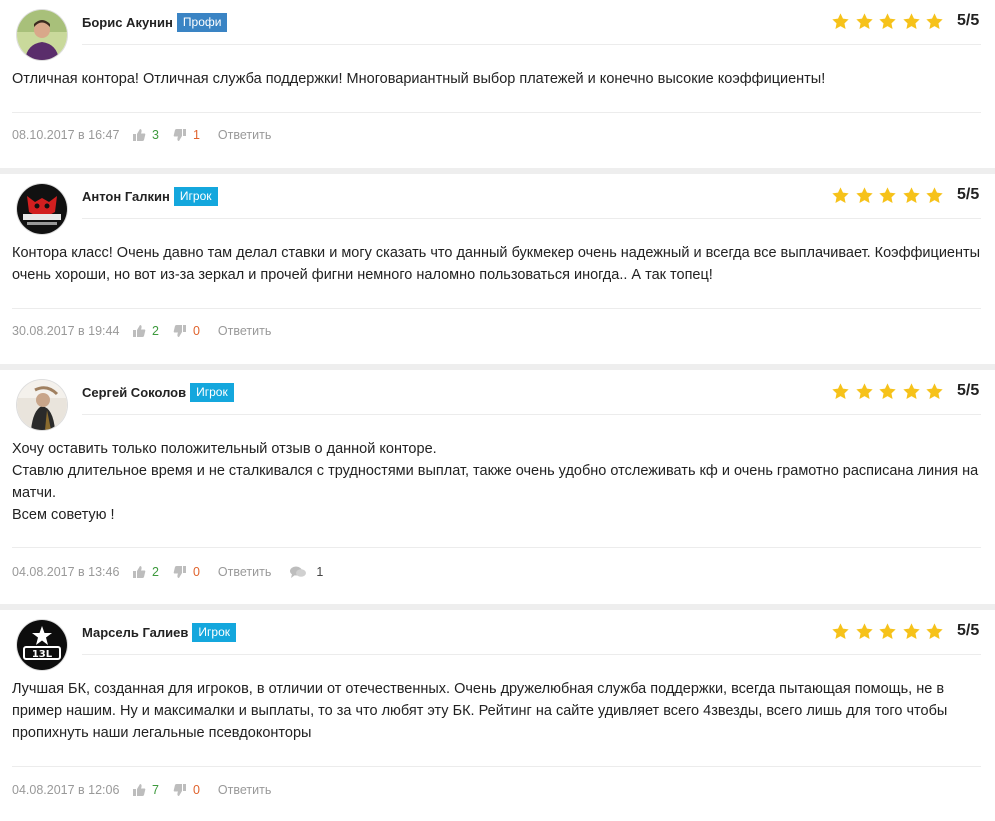 The width and height of the screenshot is (995, 821). What do you see at coordinates (126, 196) in the screenshot?
I see `author-name: Антон Галкин` at bounding box center [126, 196].